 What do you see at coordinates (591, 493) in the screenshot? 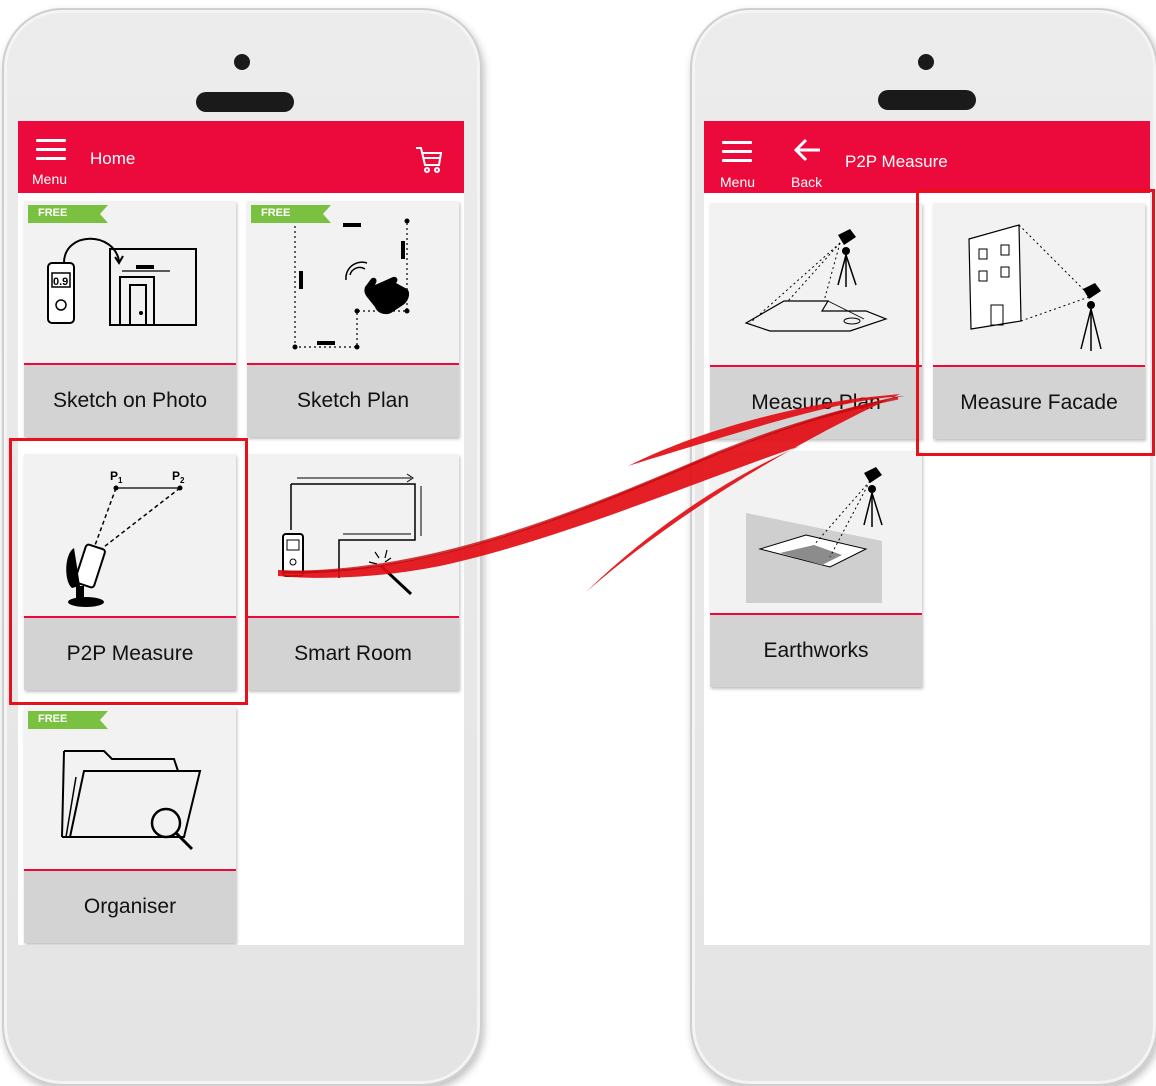
I see `transition-arrow` at bounding box center [591, 493].